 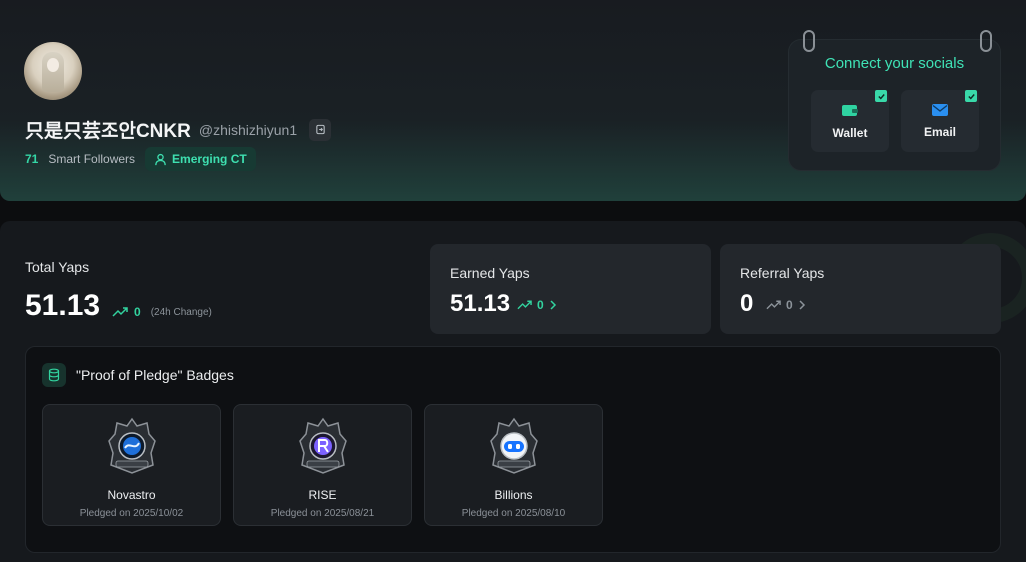 What do you see at coordinates (155, 375) in the screenshot?
I see `badges-title: "Proof of Pledge" Badges` at bounding box center [155, 375].